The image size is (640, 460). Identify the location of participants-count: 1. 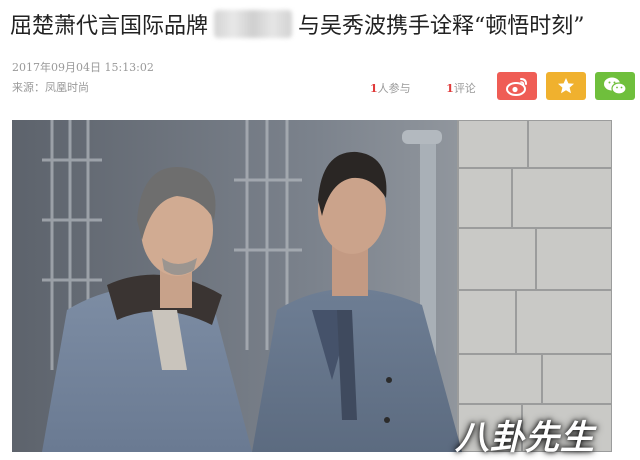
(374, 88).